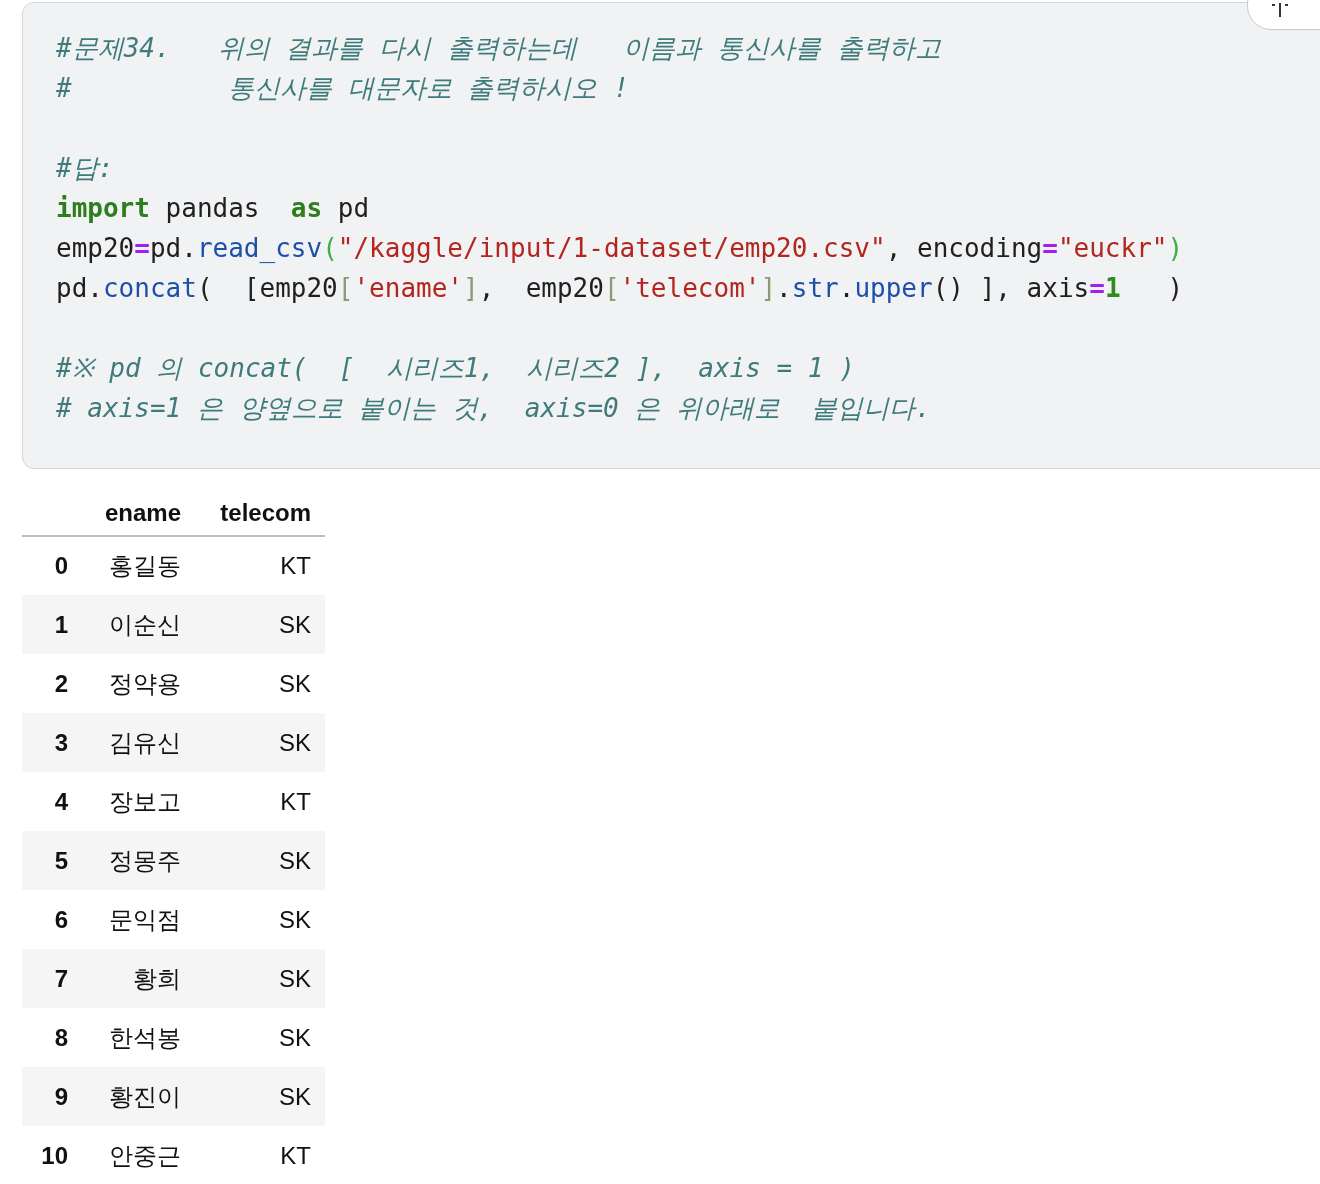 The image size is (1320, 1184). What do you see at coordinates (145, 565) in the screenshot?
I see `table-cell: 홍길동` at bounding box center [145, 565].